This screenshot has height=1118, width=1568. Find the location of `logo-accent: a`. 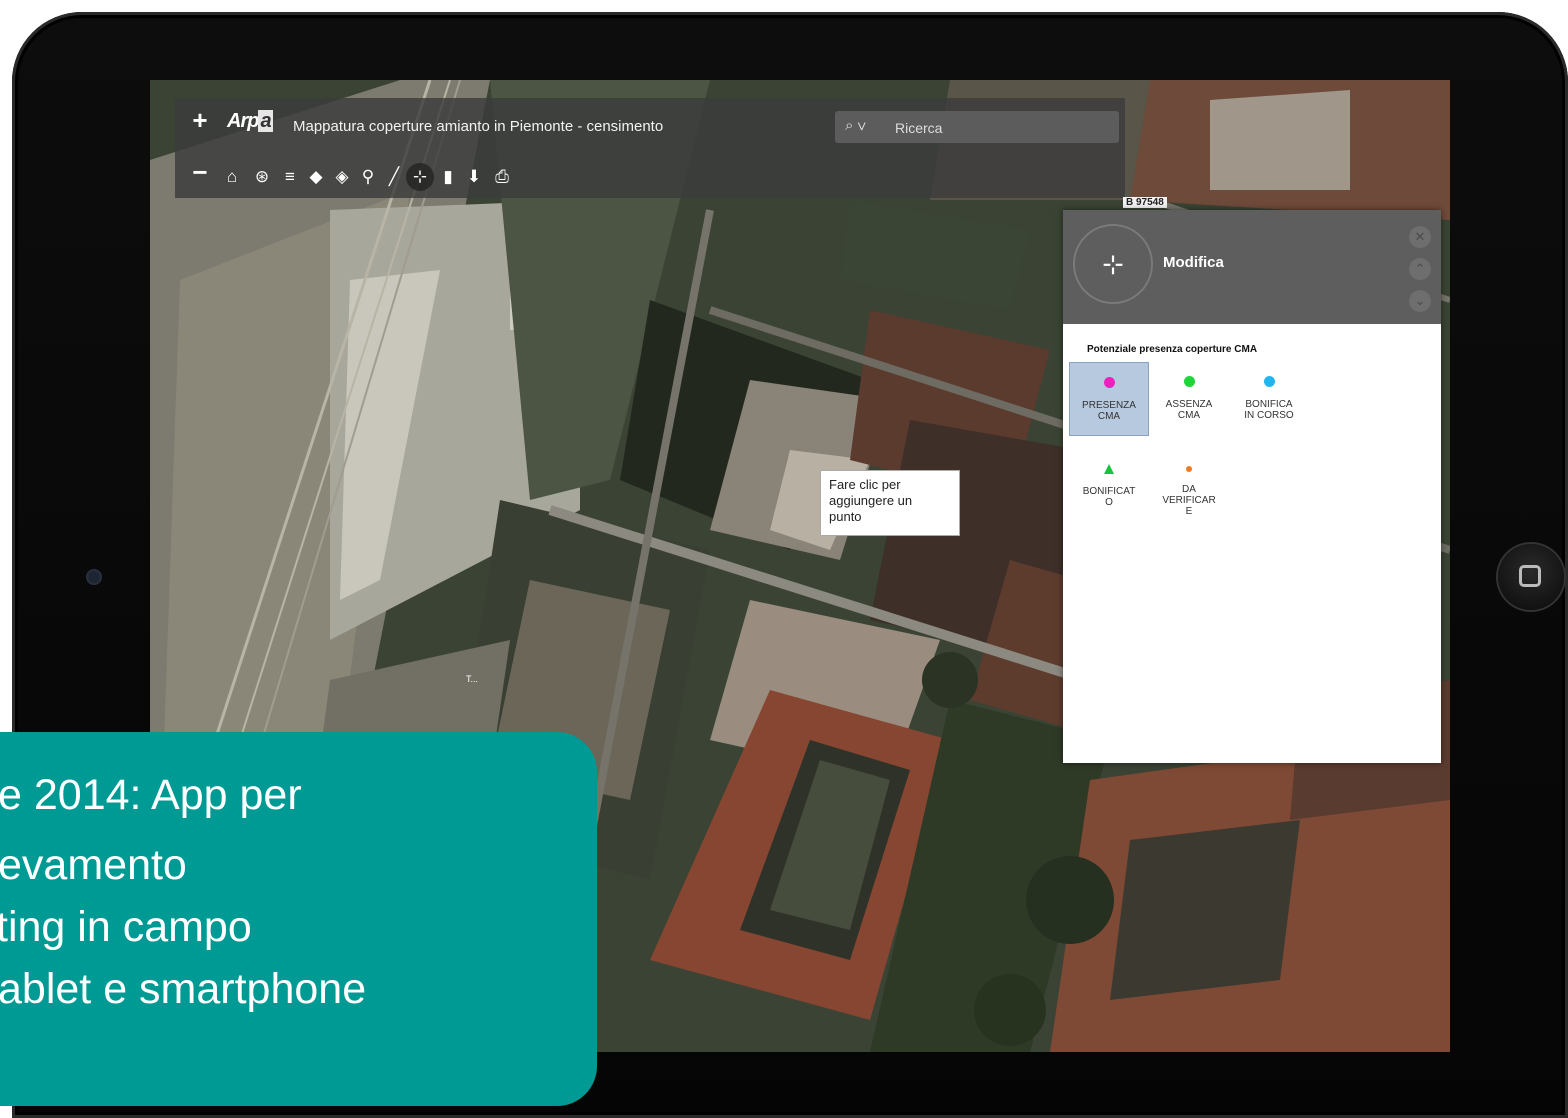

logo-accent: a is located at coordinates (265, 121).